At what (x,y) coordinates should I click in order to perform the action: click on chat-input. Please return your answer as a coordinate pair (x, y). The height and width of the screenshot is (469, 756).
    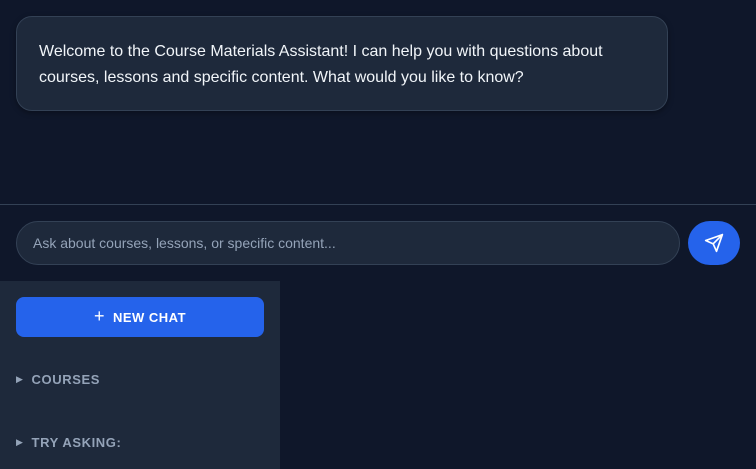
    Looking at the image, I should click on (348, 243).